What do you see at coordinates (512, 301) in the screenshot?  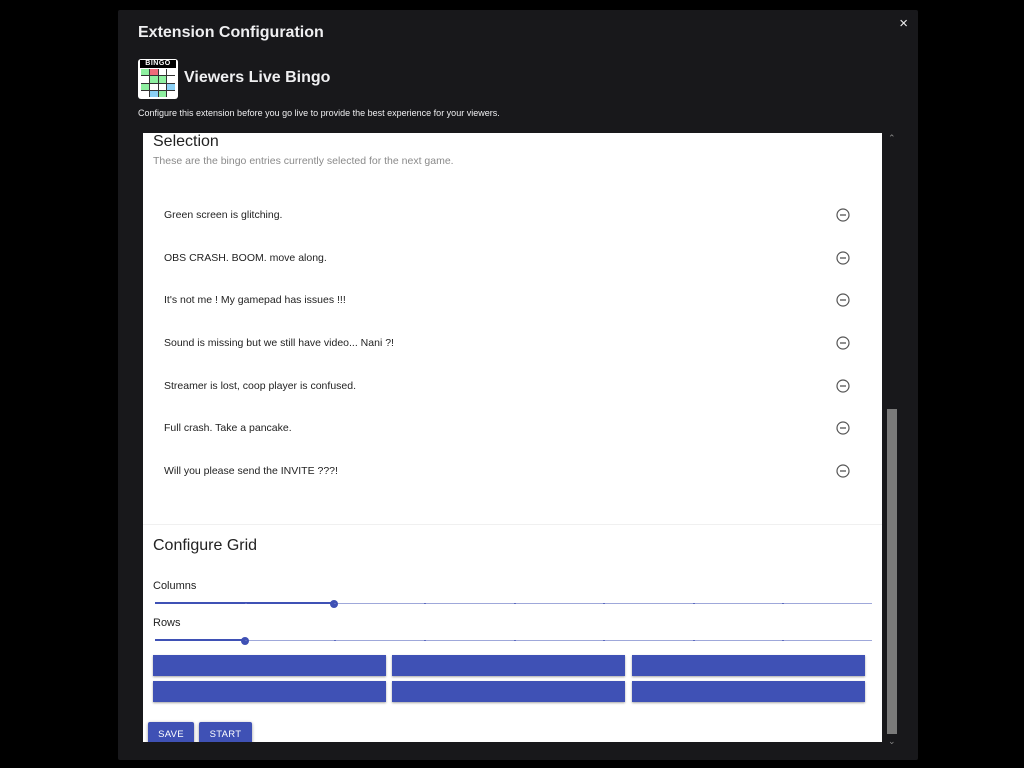 I see `selection-item: It's not me ! My gamepad has issues !!!` at bounding box center [512, 301].